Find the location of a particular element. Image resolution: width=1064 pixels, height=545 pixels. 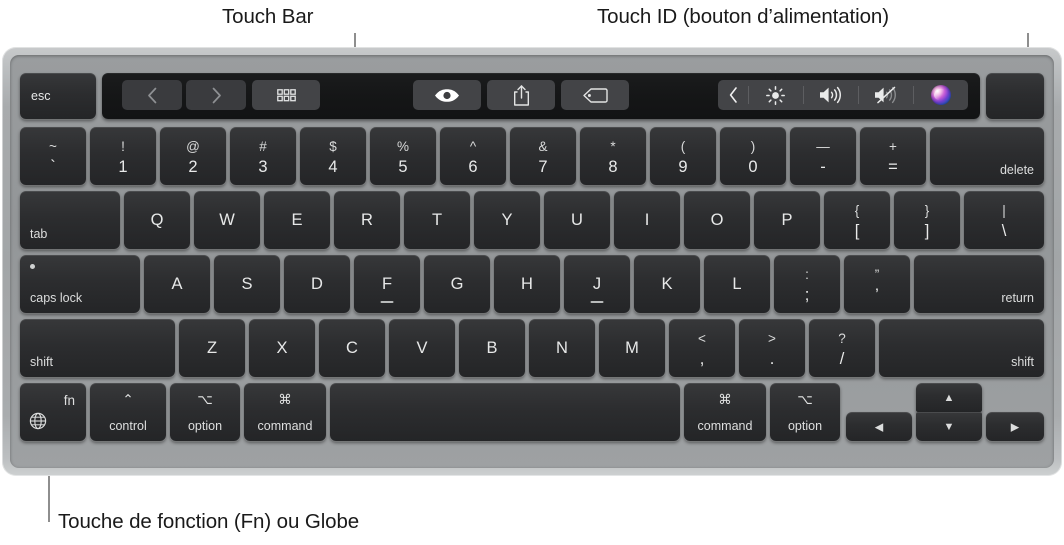

key-j: J is located at coordinates (597, 284).